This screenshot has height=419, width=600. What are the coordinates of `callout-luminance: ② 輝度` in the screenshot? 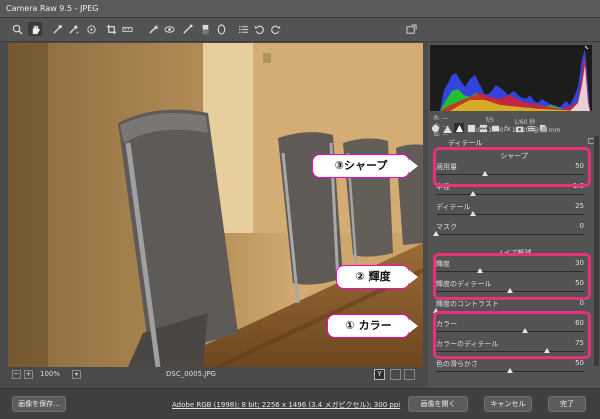 It's located at (377, 277).